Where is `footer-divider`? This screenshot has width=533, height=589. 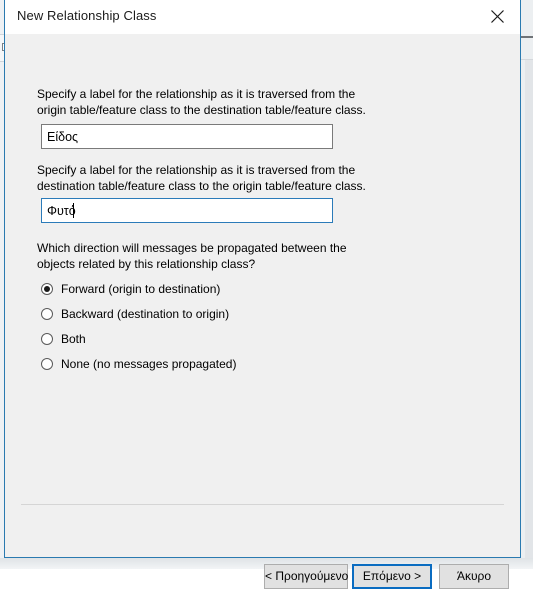
footer-divider is located at coordinates (262, 504).